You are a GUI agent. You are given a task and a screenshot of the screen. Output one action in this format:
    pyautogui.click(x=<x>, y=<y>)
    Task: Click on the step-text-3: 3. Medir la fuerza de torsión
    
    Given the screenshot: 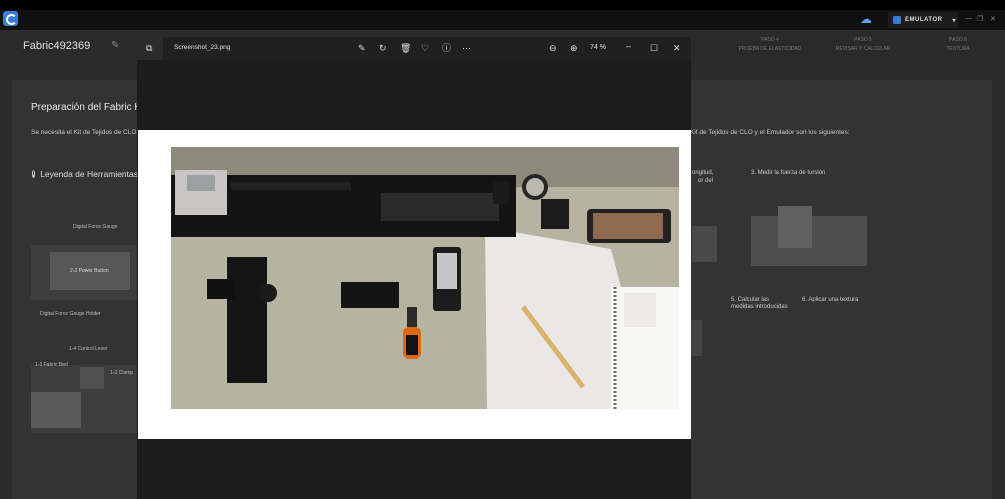 What is the action you would take?
    pyautogui.click(x=788, y=173)
    